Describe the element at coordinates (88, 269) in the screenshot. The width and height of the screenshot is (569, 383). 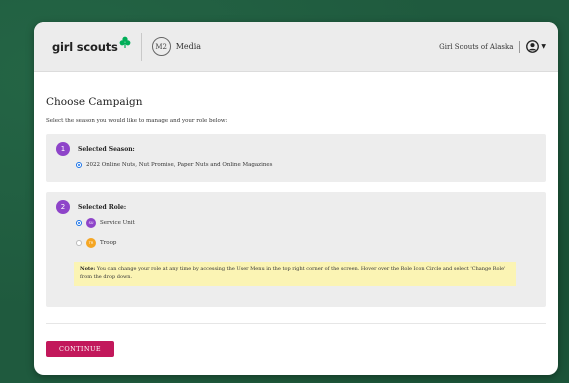
I see `note-label: Note:` at that location.